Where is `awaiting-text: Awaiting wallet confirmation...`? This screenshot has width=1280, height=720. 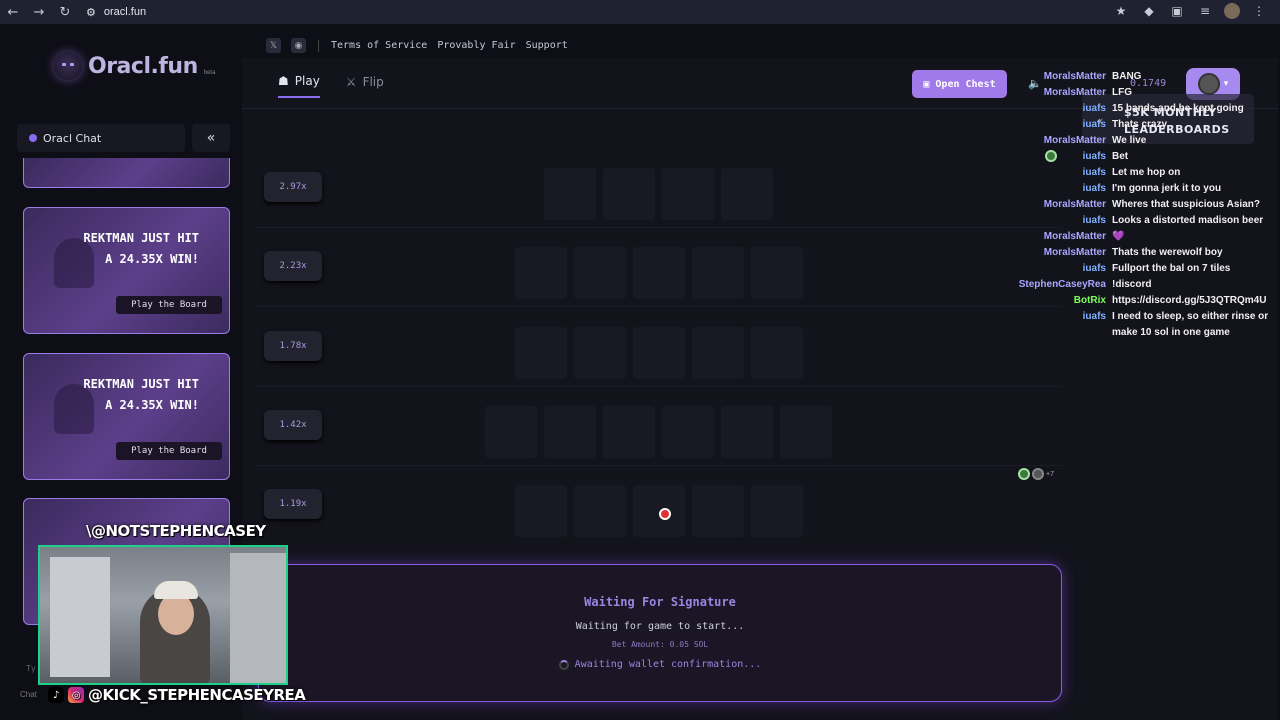 awaiting-text: Awaiting wallet confirmation... is located at coordinates (668, 664).